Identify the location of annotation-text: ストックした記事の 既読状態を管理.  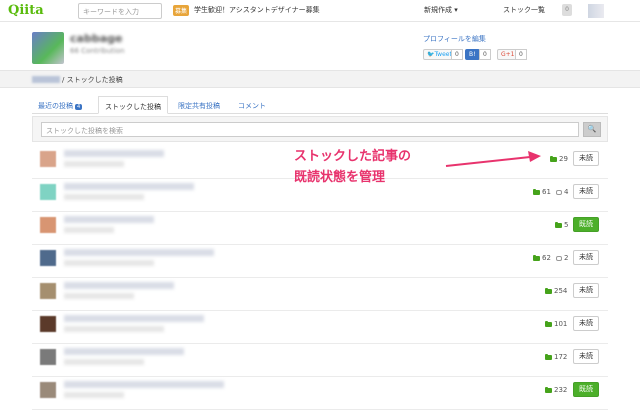
(352, 167).